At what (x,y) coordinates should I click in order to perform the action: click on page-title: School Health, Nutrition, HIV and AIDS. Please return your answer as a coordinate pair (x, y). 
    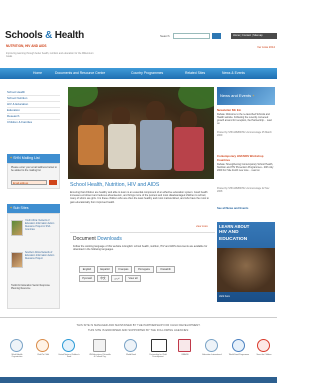
    Looking at the image, I should click on (115, 185).